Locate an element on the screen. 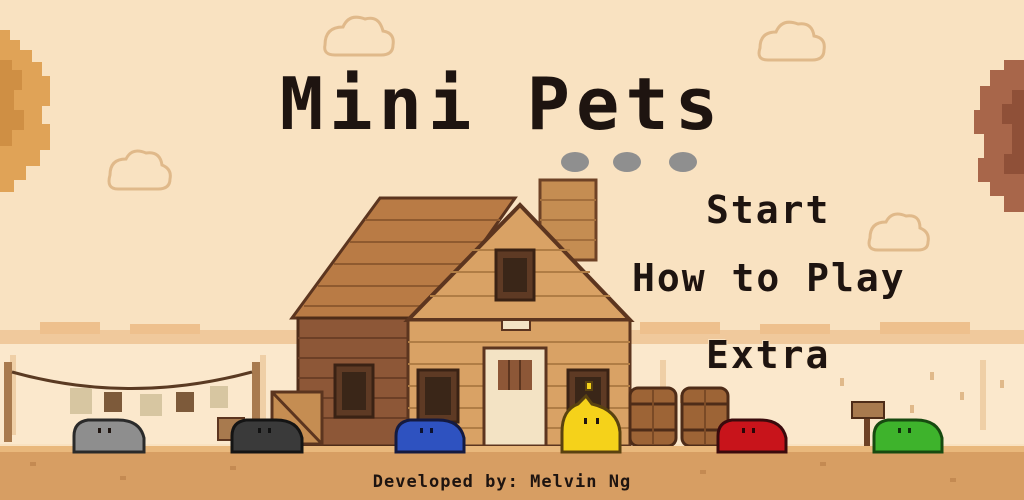 This screenshot has width=1024, height=500. barrel-icon is located at coordinates (653, 417).